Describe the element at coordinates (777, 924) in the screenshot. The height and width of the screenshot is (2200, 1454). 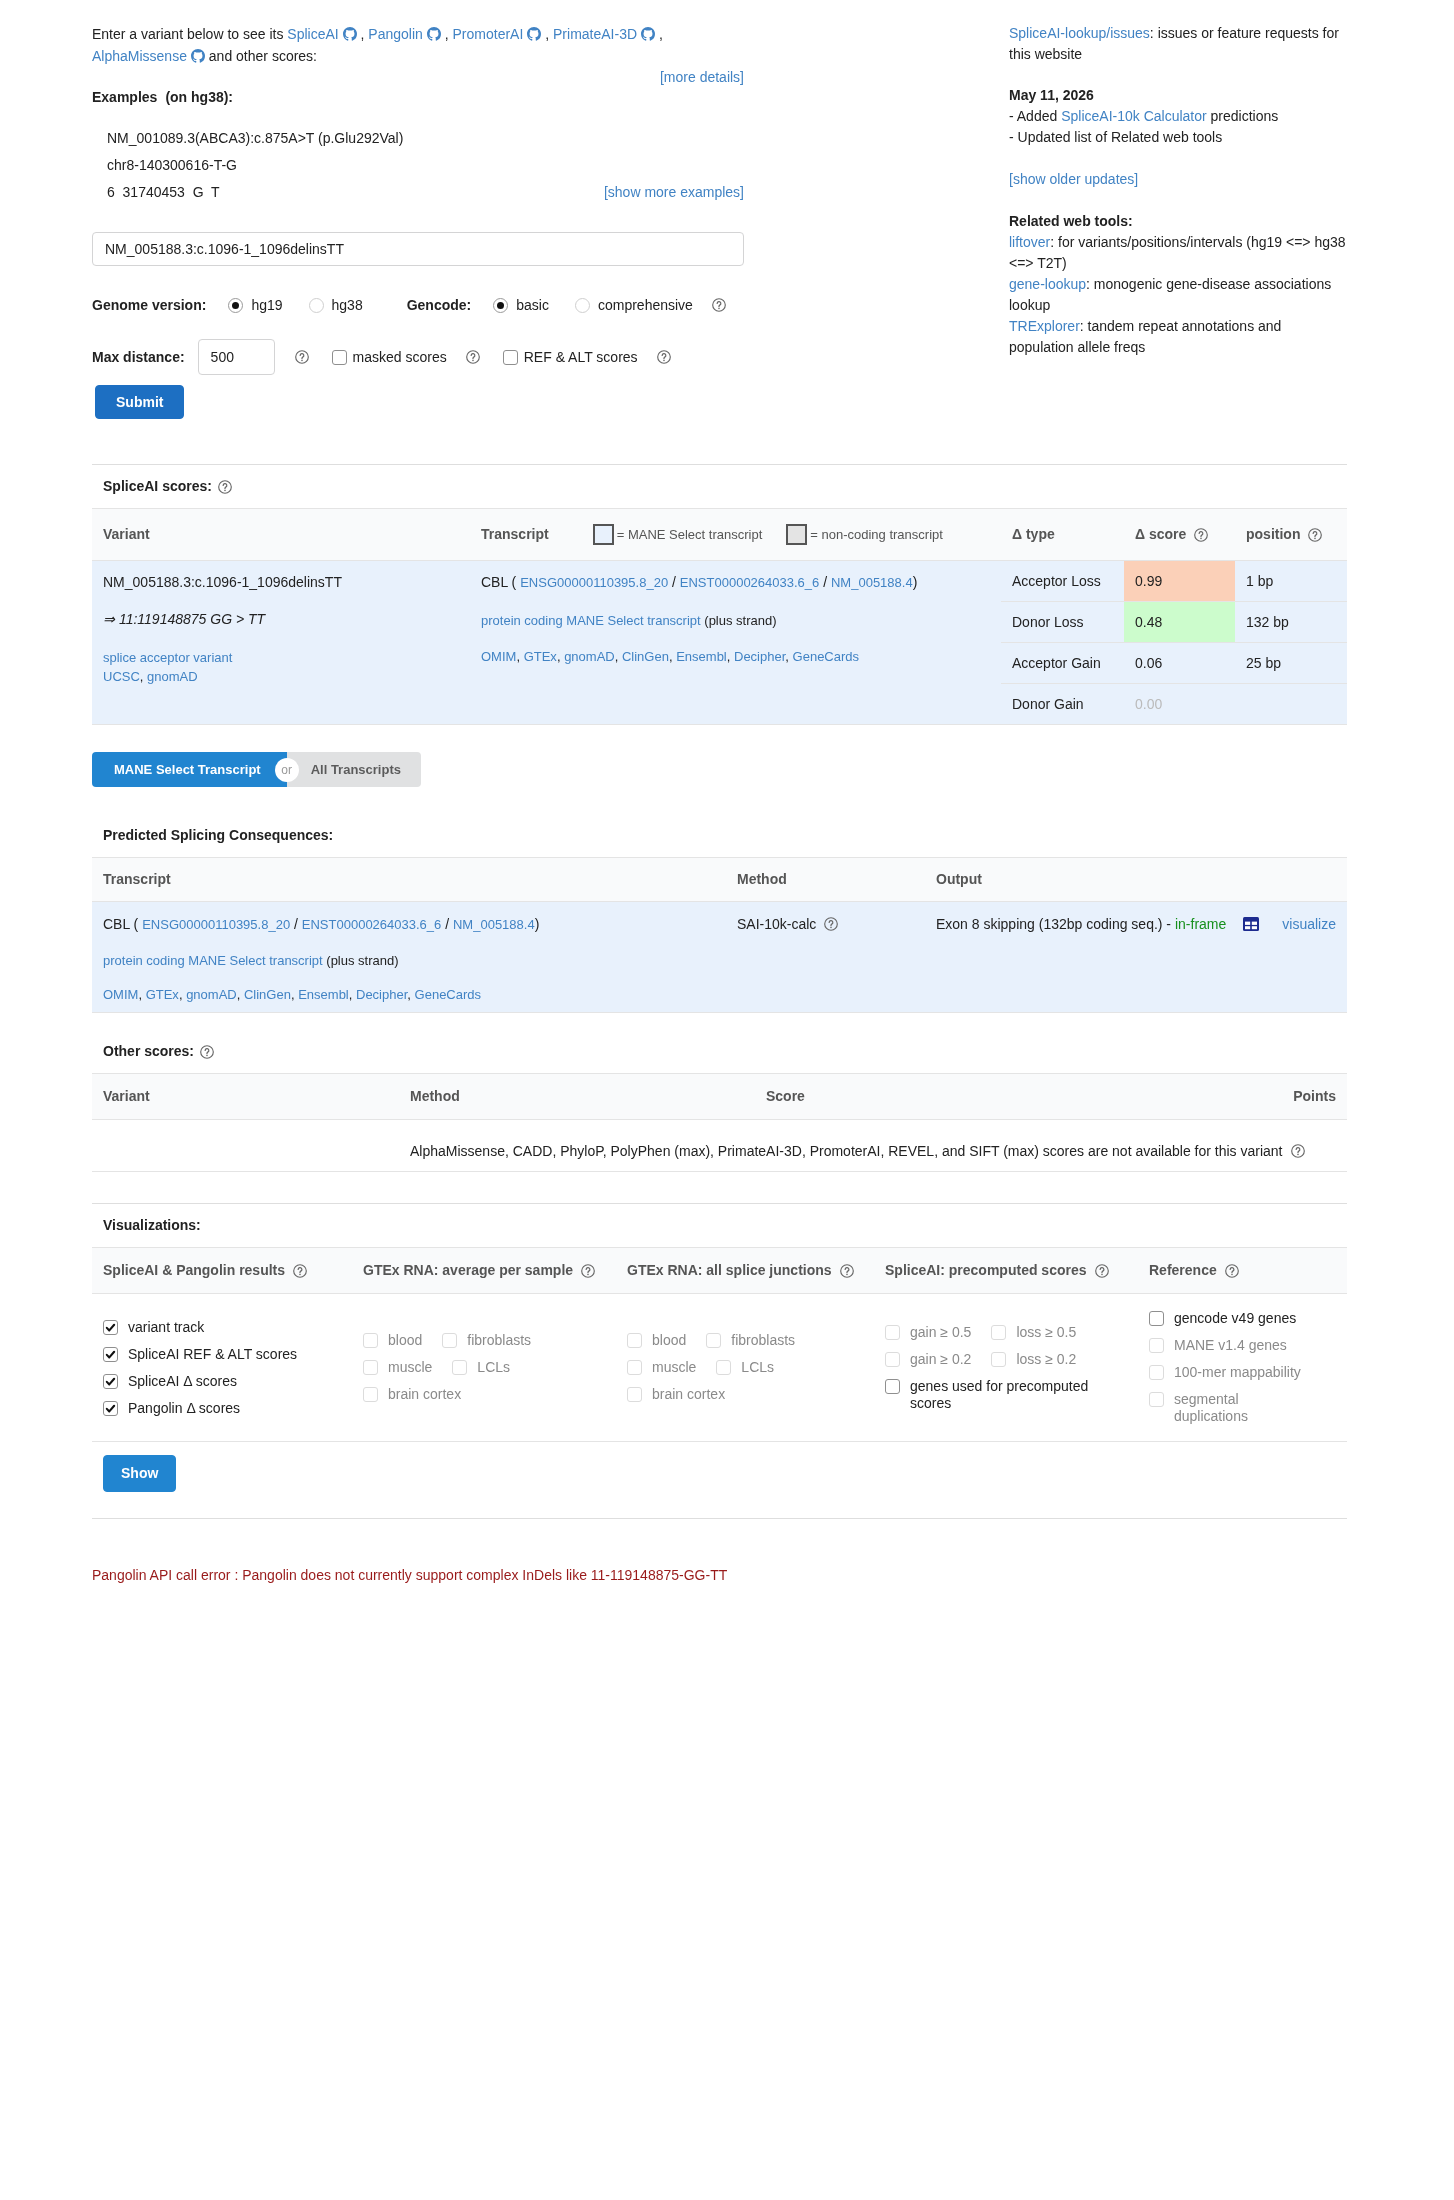
I see `method-name: SAI-10k-calc` at that location.